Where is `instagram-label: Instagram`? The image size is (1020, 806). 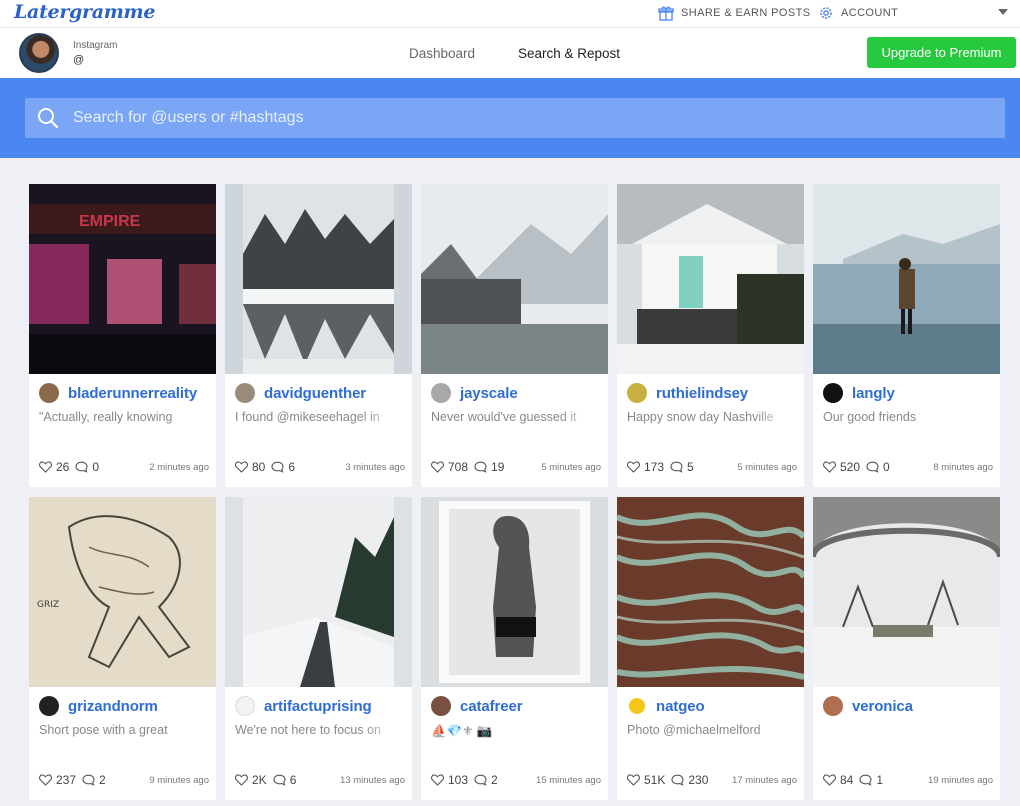 instagram-label: Instagram is located at coordinates (95, 45).